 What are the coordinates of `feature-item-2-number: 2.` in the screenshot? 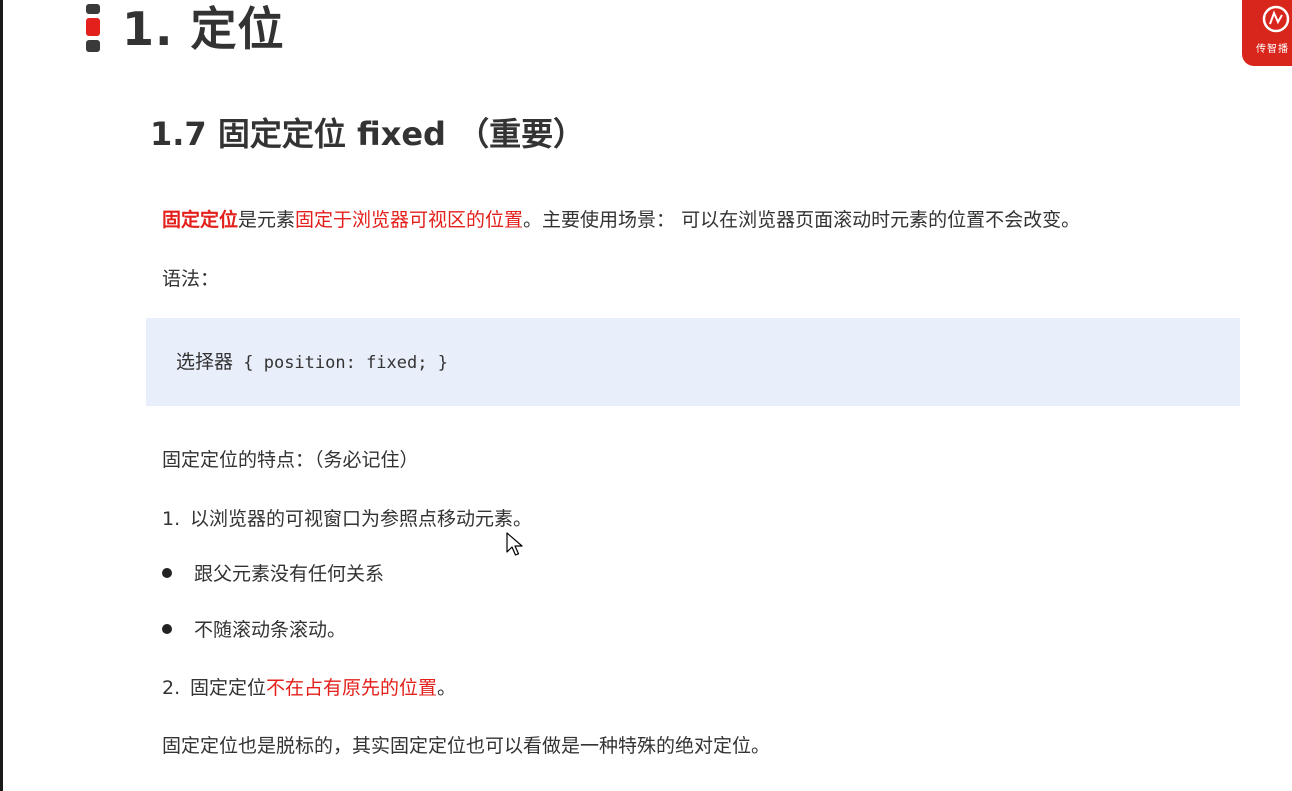 It's located at (171, 688).